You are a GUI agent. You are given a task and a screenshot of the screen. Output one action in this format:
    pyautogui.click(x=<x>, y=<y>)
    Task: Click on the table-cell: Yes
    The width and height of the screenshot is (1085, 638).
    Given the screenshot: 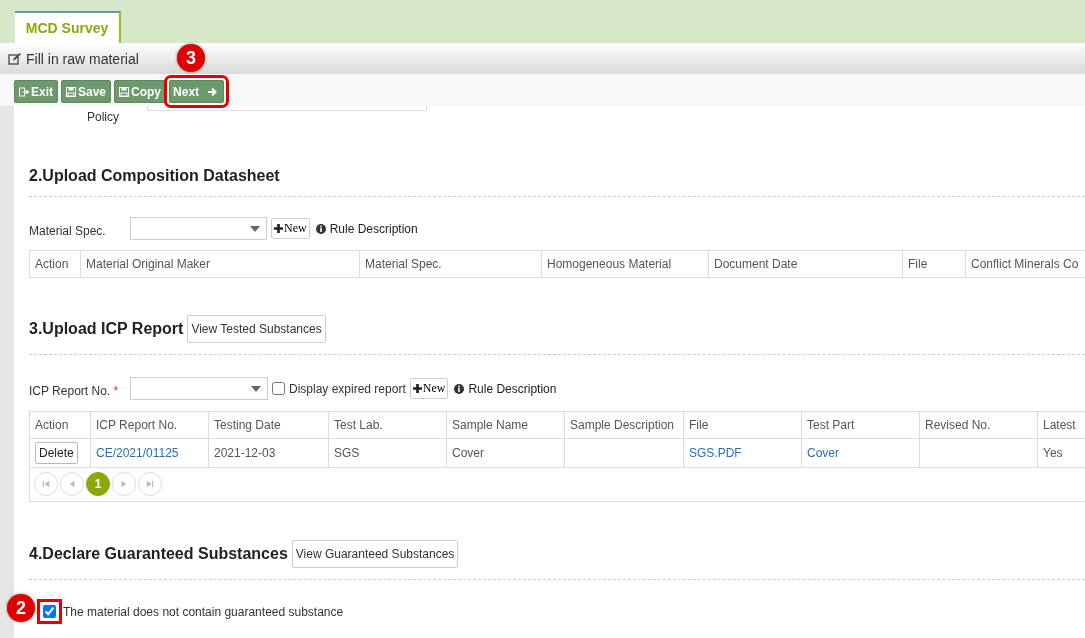 What is the action you would take?
    pyautogui.click(x=1053, y=453)
    